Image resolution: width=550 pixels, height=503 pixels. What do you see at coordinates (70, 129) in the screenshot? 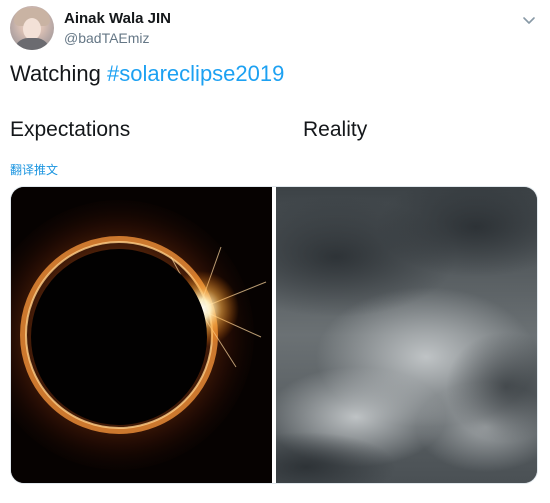
I see `label-expectations: Expectations` at bounding box center [70, 129].